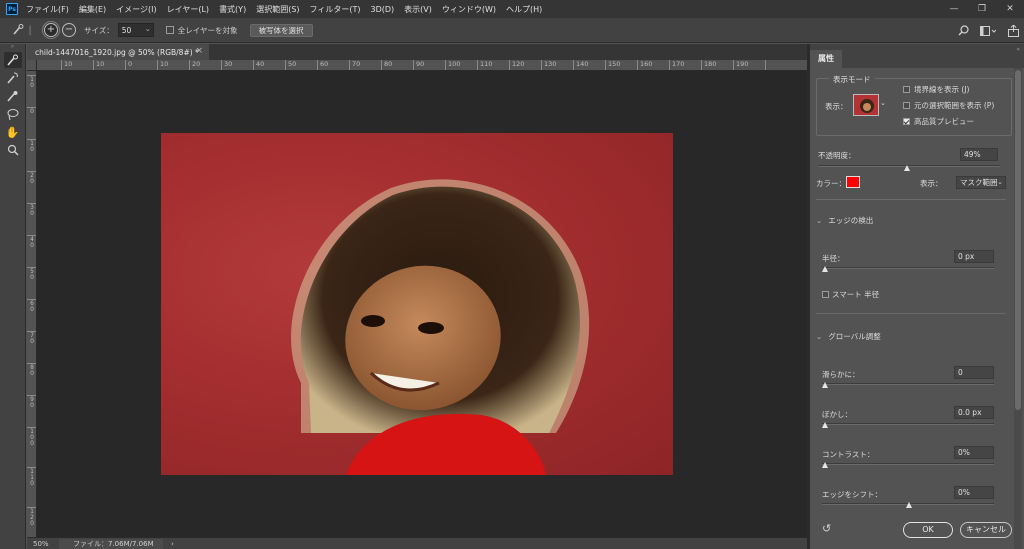 The width and height of the screenshot is (1024, 549). Describe the element at coordinates (524, 9) in the screenshot. I see `menu-help: ヘルプ(H)` at that location.